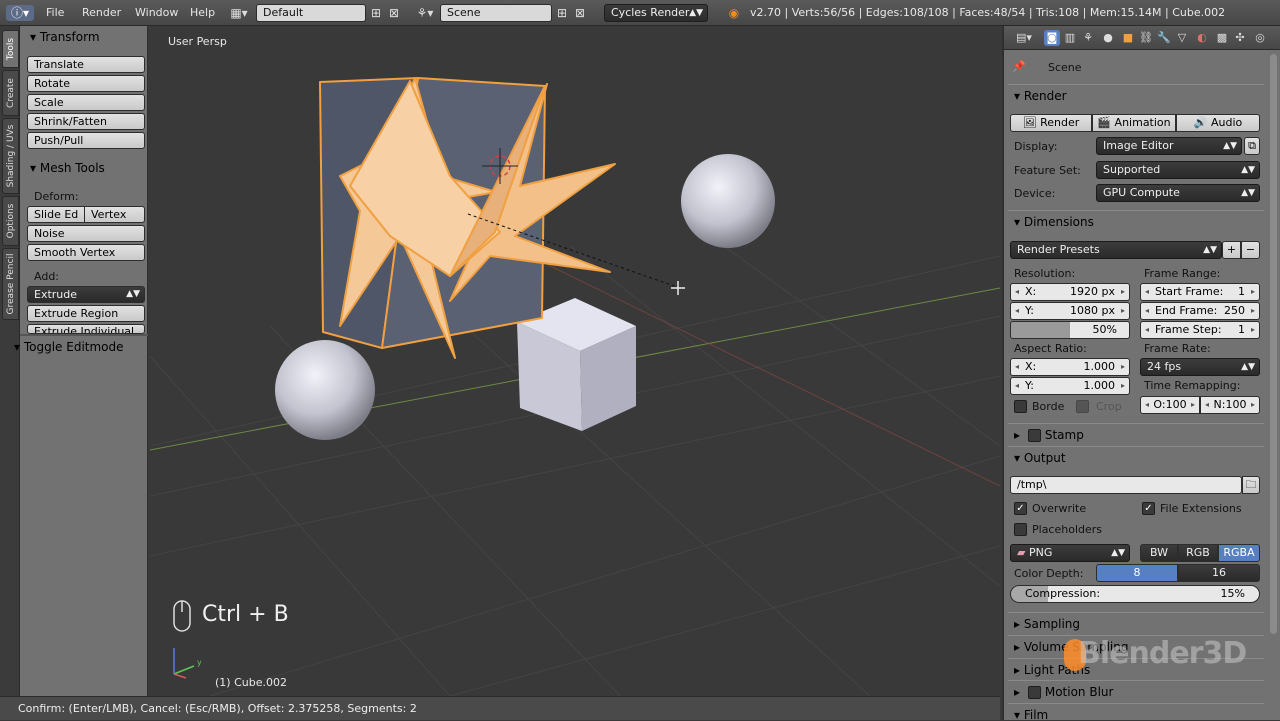  Describe the element at coordinates (1182, 38) in the screenshot. I see `data-tab-icon: ▽` at that location.